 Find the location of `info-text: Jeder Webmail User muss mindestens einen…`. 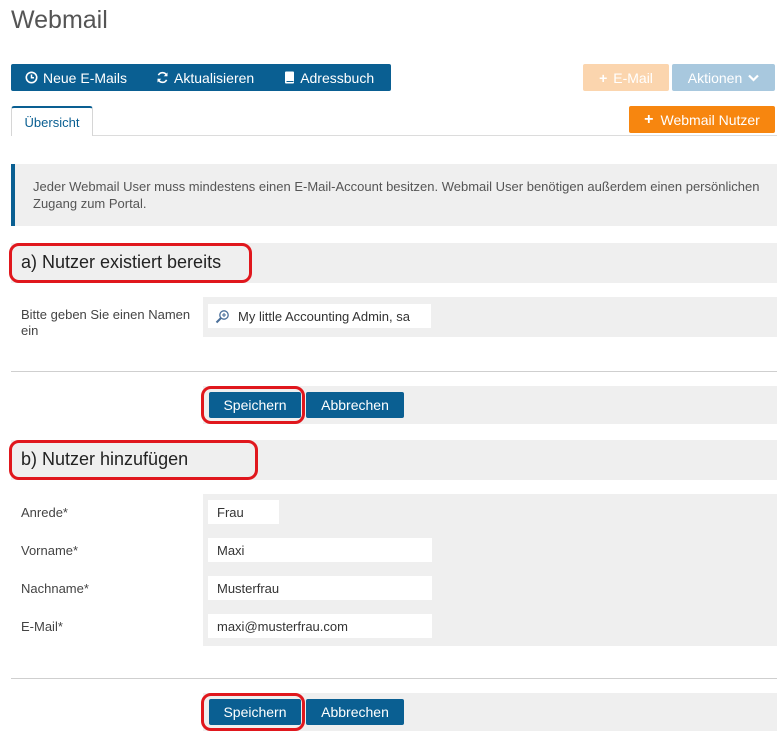

info-text: Jeder Webmail User muss mindestens einen… is located at coordinates (396, 195).